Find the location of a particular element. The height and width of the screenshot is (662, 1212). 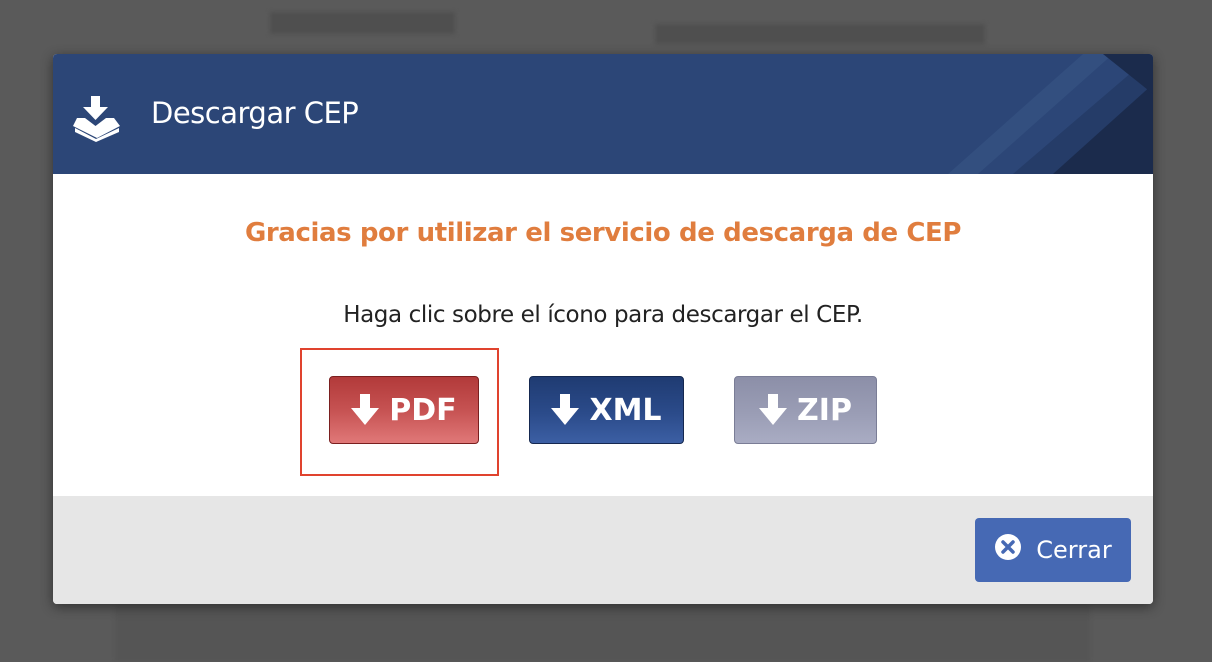

header-decoration is located at coordinates (1050, 114).